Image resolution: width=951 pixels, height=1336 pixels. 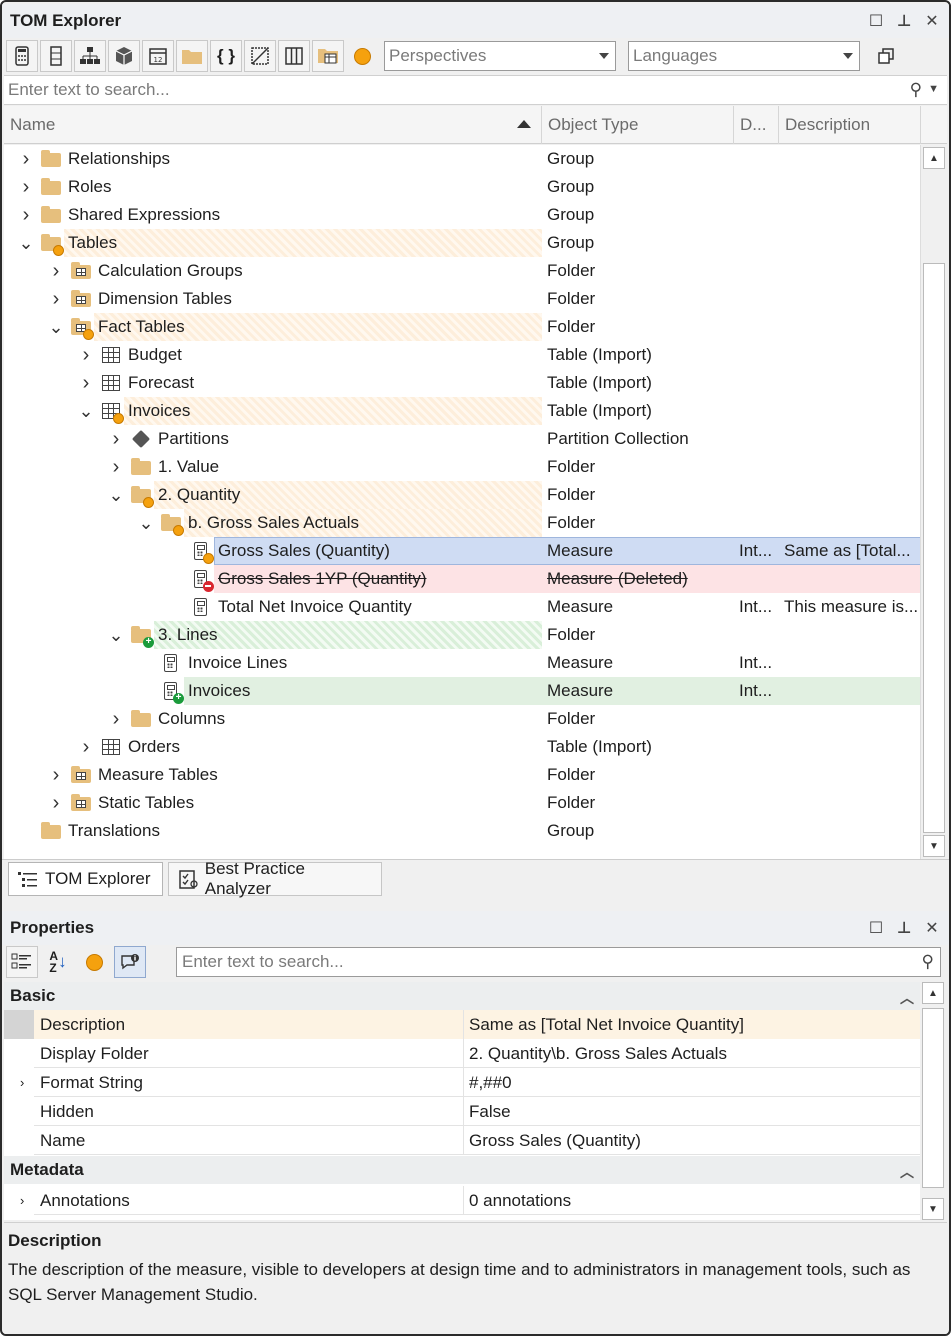 I want to click on tree-row: › Orders Table (Import), so click(x=463, y=747).